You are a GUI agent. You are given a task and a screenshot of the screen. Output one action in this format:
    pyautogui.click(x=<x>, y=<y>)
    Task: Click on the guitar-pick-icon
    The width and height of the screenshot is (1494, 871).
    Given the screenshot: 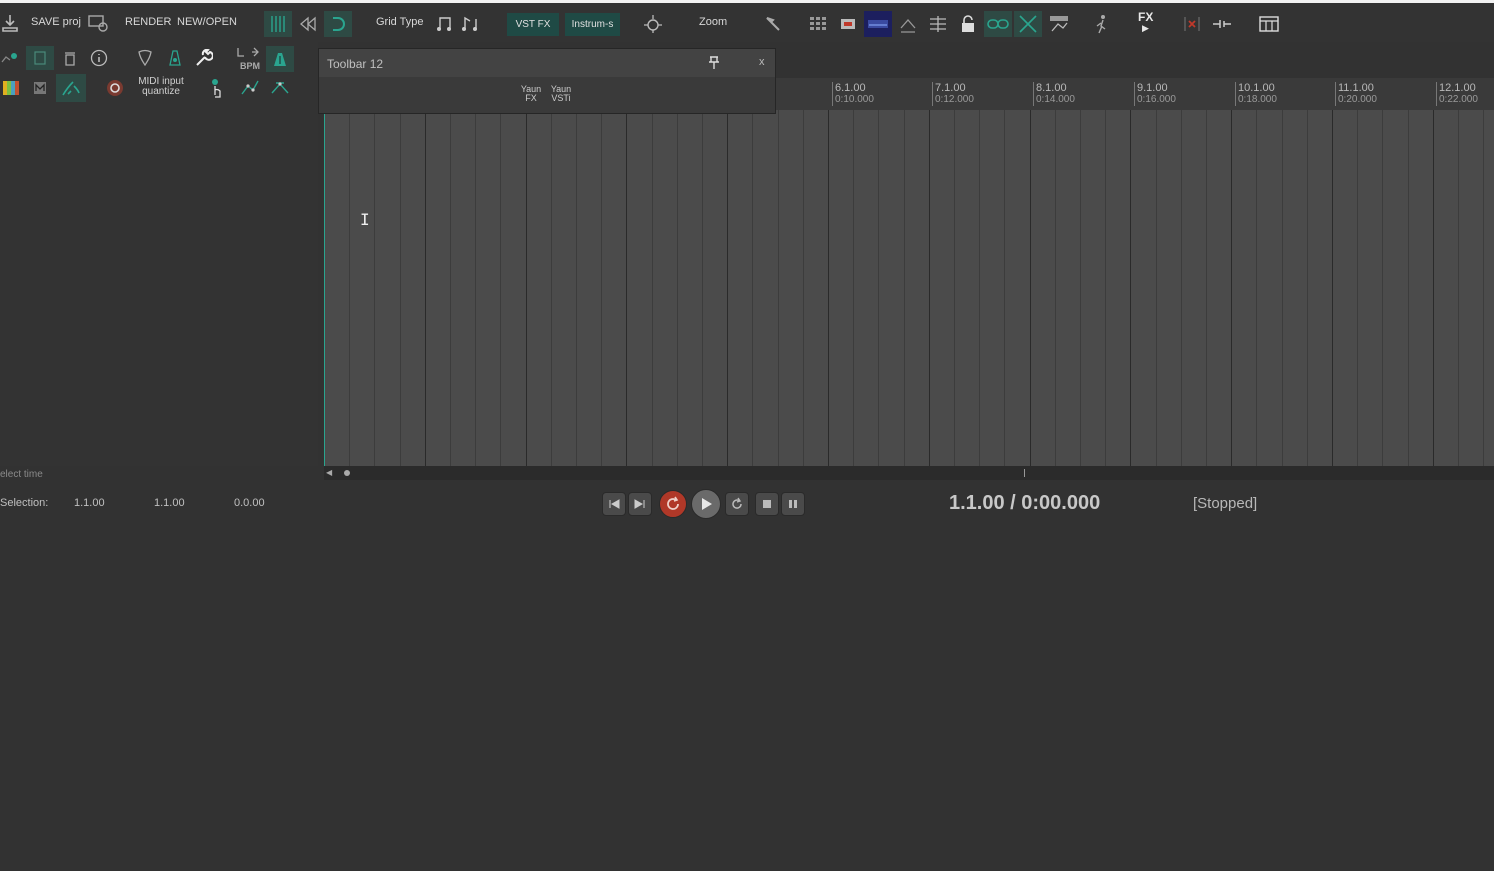 What is the action you would take?
    pyautogui.click(x=145, y=58)
    